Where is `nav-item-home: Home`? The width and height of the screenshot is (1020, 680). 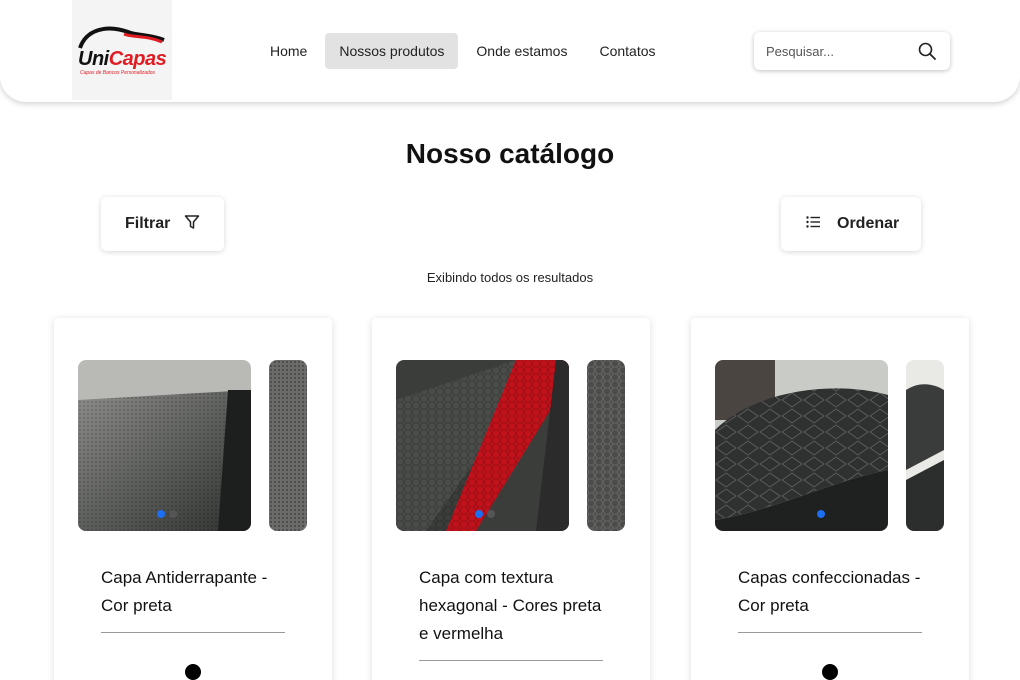 nav-item-home: Home is located at coordinates (288, 51).